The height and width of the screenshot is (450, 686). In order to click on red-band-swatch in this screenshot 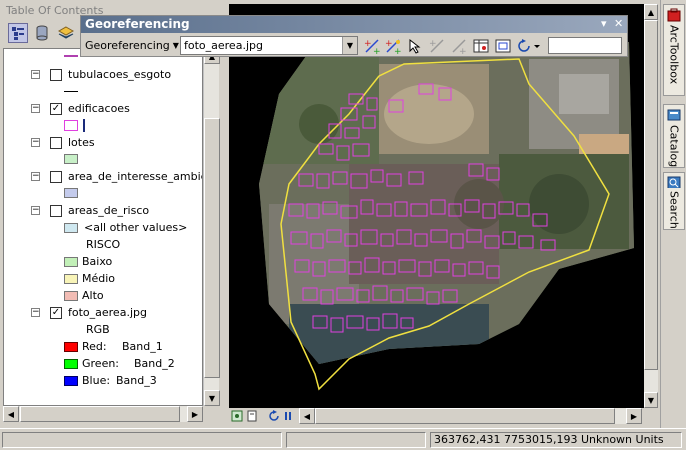, I will do `click(71, 347)`.